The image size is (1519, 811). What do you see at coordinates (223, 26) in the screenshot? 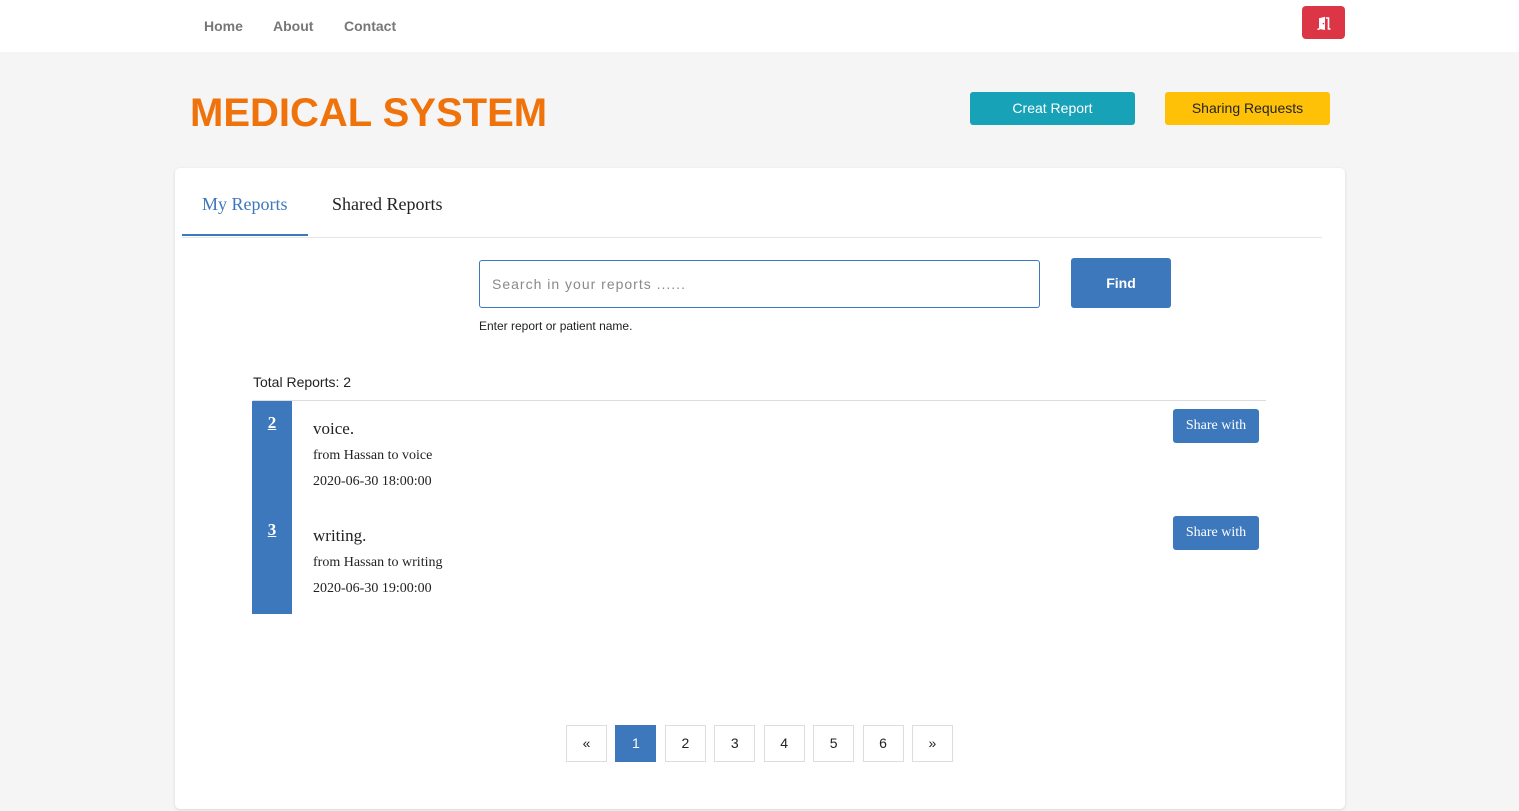
I see `nav-link-home: Home` at bounding box center [223, 26].